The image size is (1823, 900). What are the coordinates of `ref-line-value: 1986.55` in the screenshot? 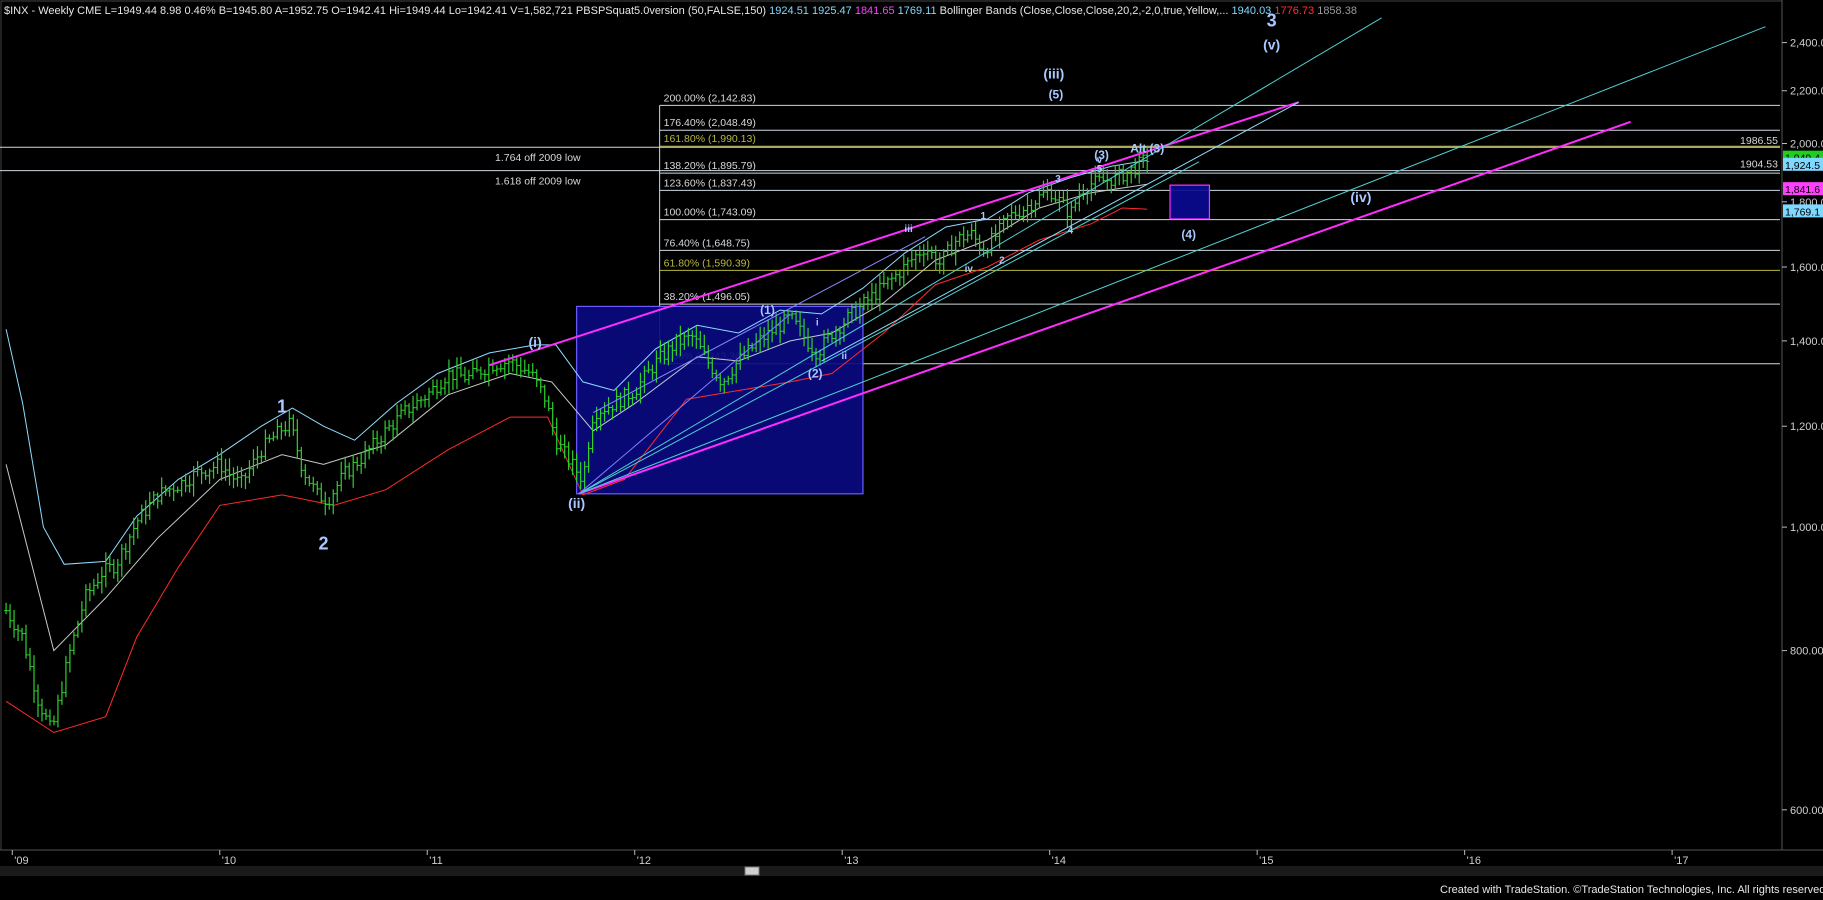 It's located at (1759, 141).